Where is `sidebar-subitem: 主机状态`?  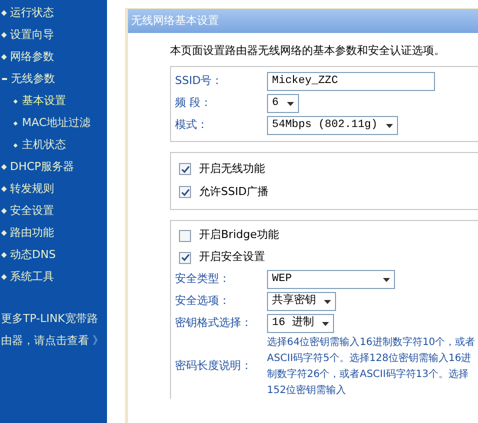 sidebar-subitem: 主机状态 is located at coordinates (53, 145).